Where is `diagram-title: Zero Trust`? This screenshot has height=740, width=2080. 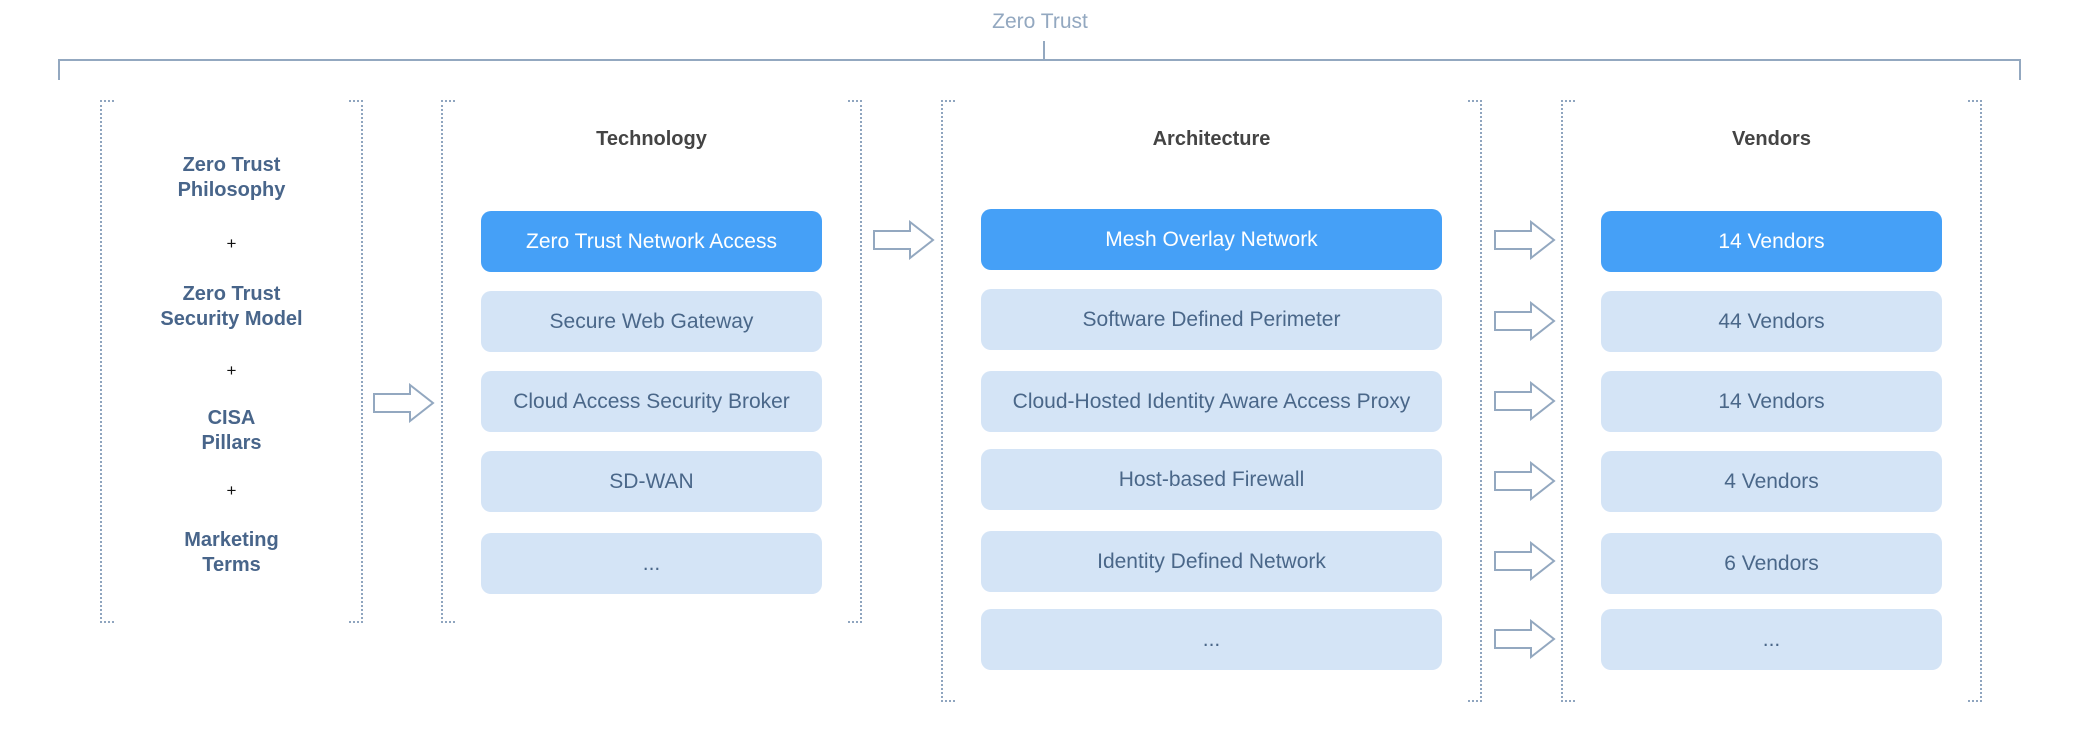 diagram-title: Zero Trust is located at coordinates (1040, 21).